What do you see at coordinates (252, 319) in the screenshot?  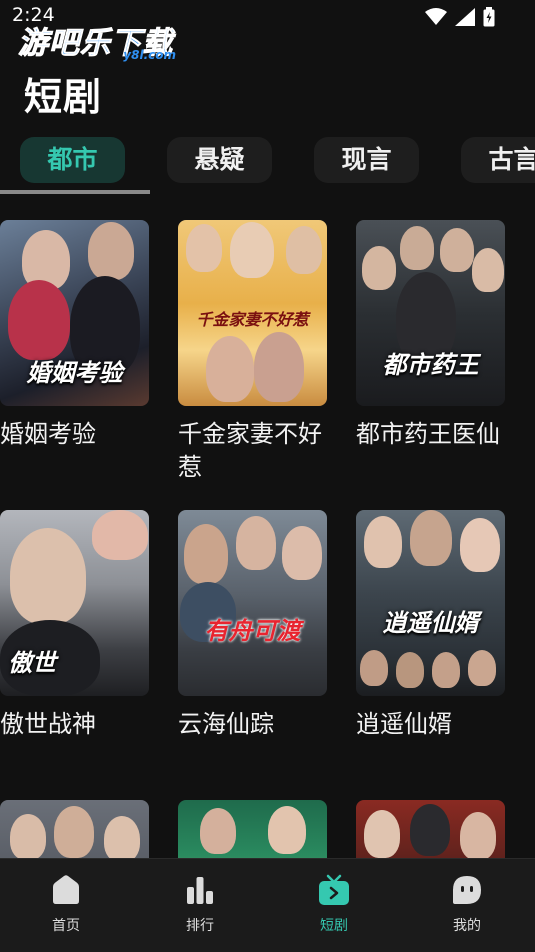 I see `poster-title-text: 千金家妻不好惹` at bounding box center [252, 319].